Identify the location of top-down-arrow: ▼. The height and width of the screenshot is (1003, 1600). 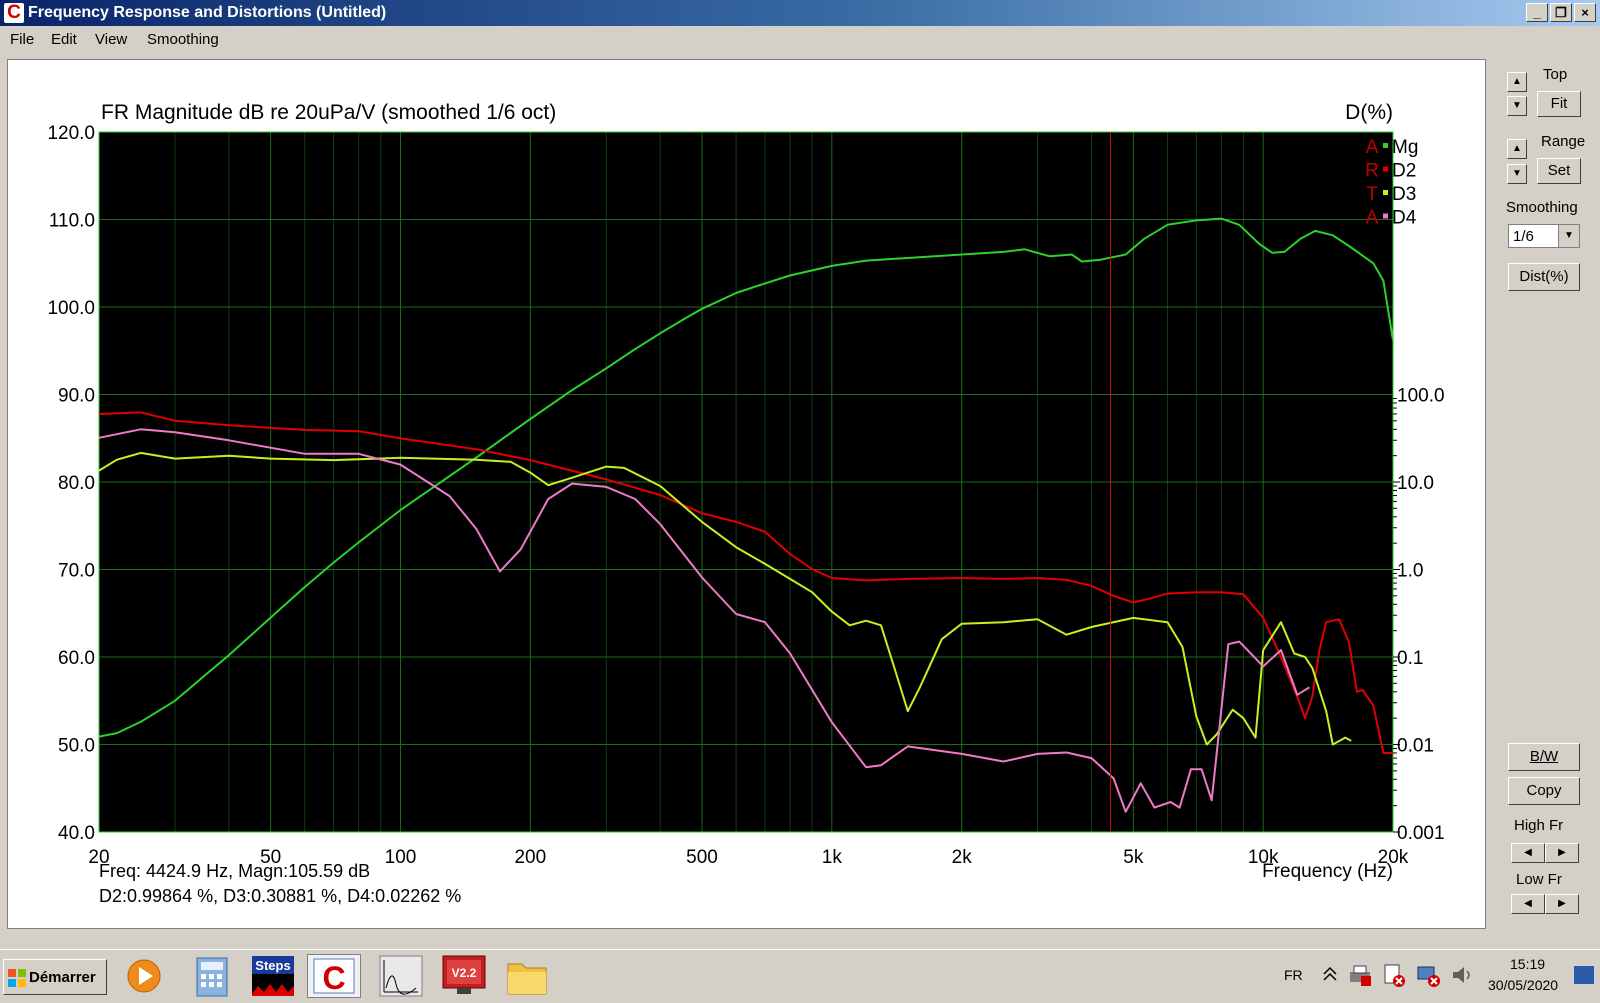
(1517, 106).